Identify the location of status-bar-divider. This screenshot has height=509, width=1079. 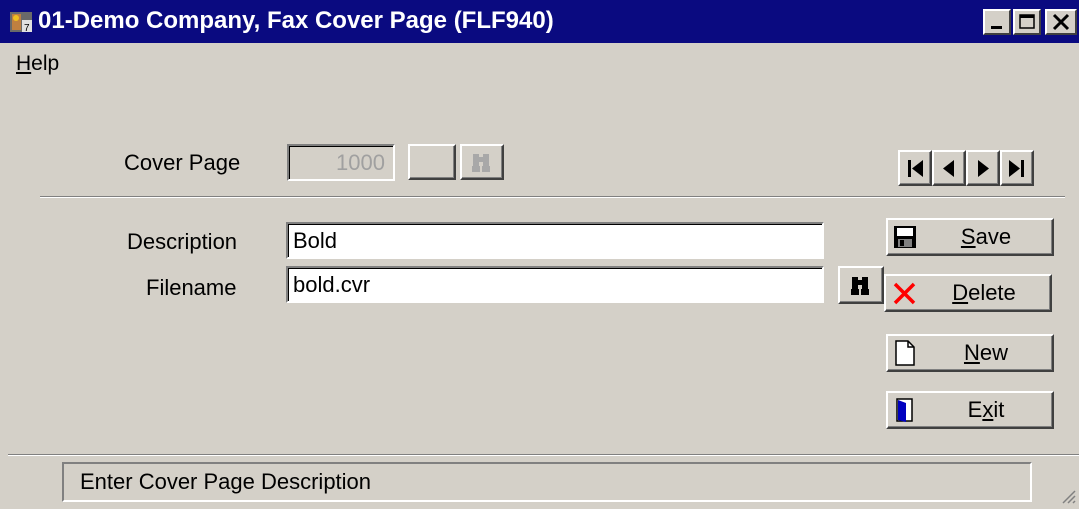
(543, 455).